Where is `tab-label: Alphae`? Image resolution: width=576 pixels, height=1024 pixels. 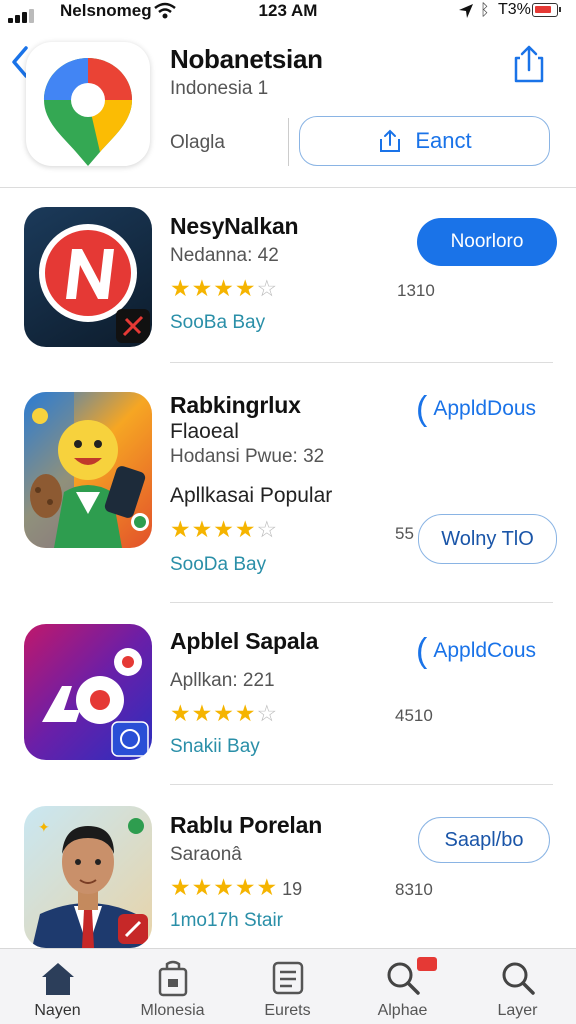 tab-label: Alphae is located at coordinates (402, 1010).